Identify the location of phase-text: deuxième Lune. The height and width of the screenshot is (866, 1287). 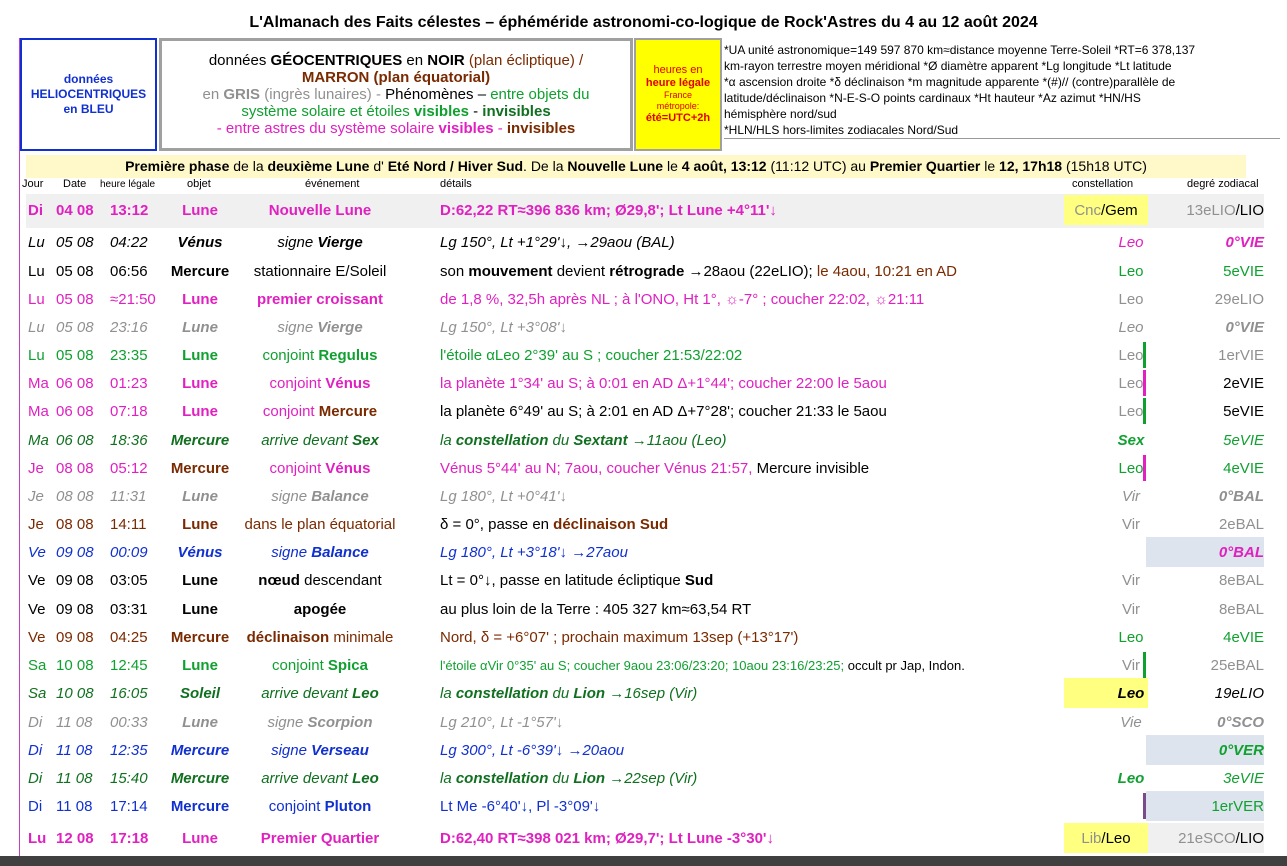
(318, 166).